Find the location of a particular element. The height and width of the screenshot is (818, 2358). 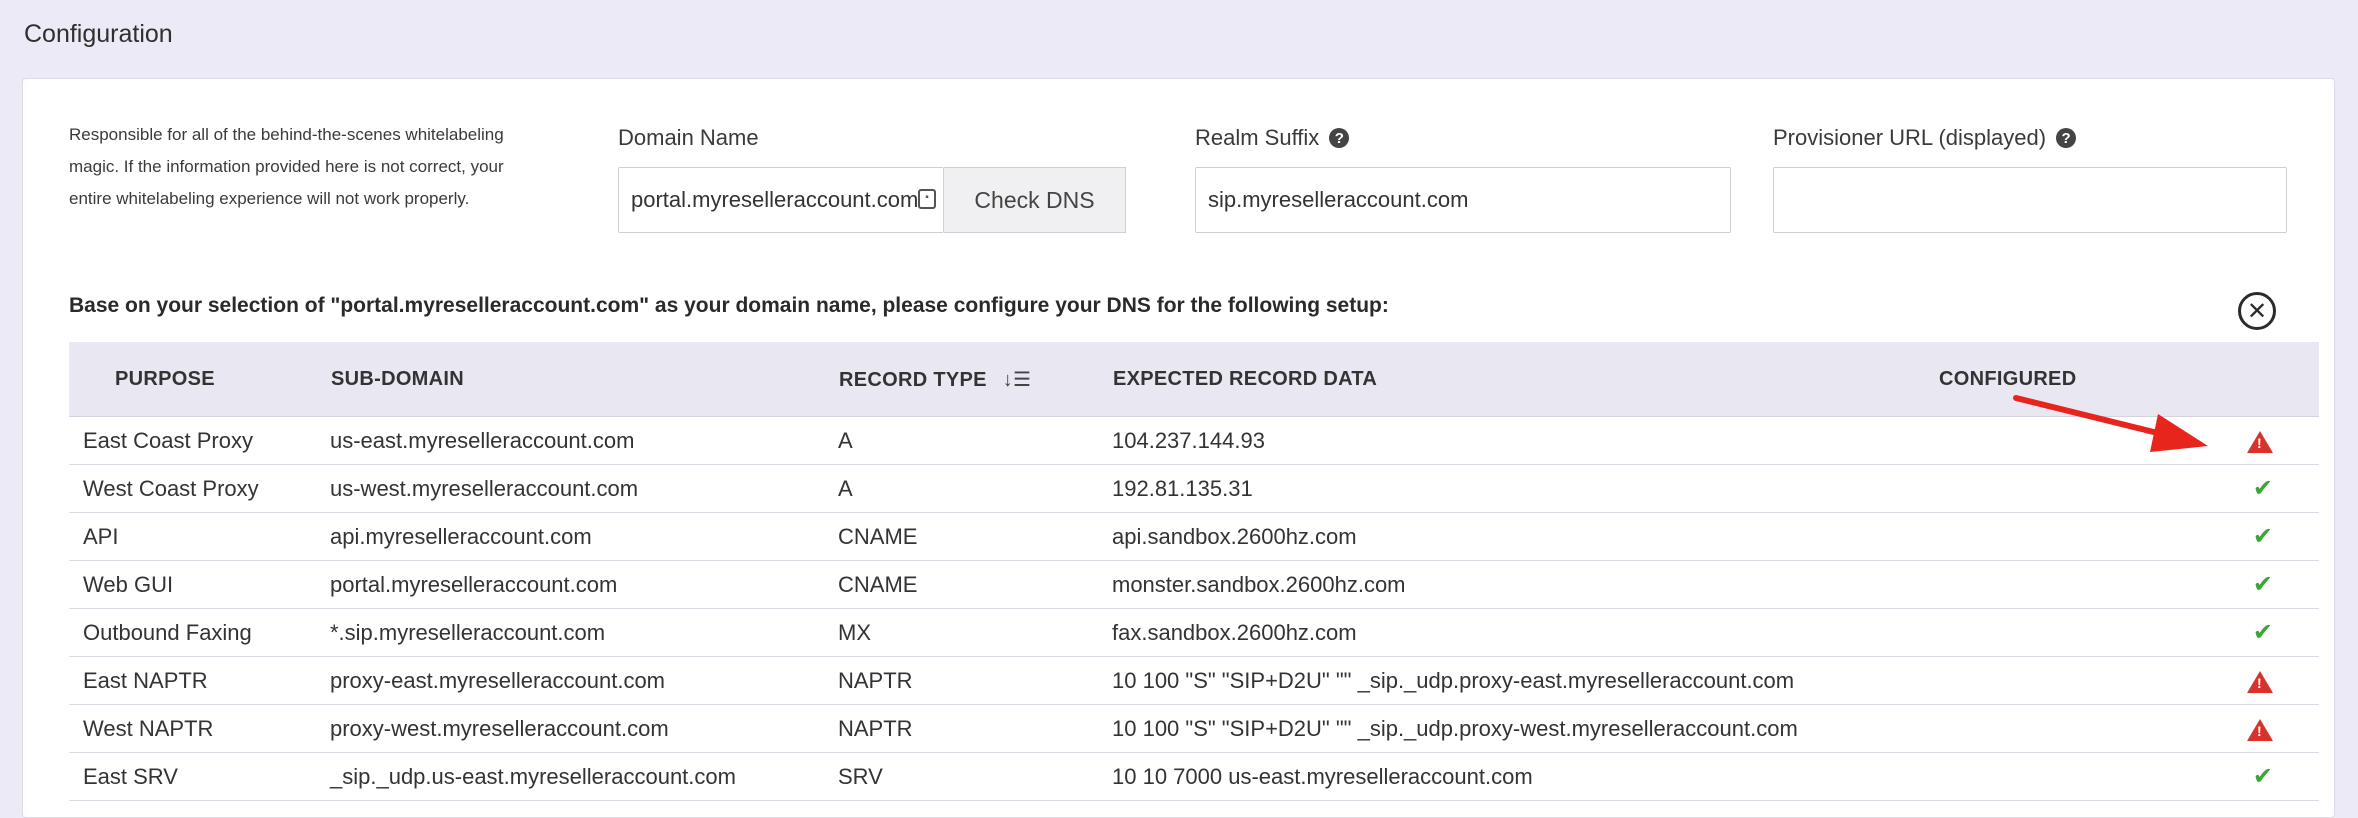

autofill-icon: ▪ is located at coordinates (927, 199).